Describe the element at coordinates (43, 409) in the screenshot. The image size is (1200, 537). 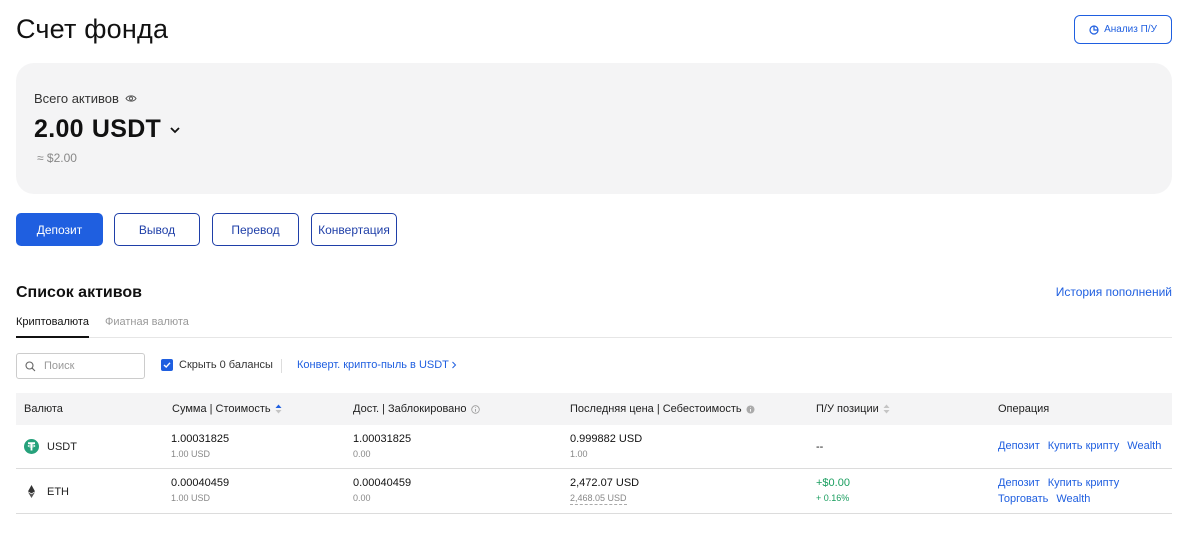
I see `th-currency: Валюта` at that location.